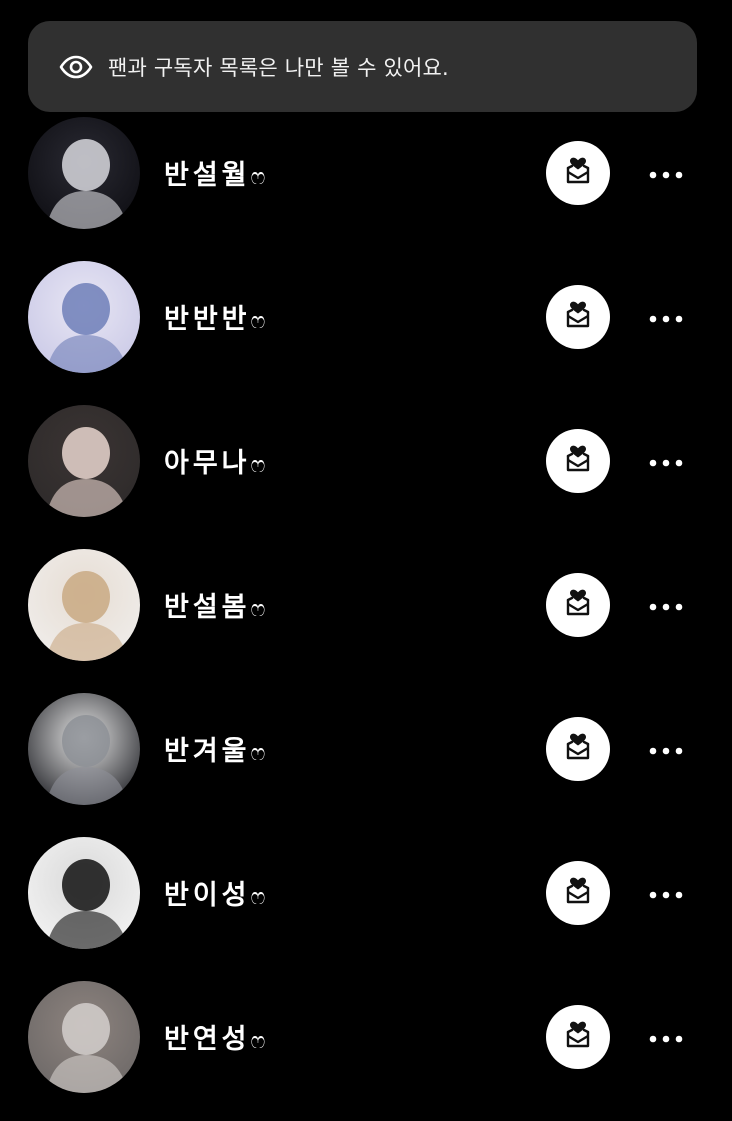  Describe the element at coordinates (366, 764) in the screenshot. I see `list-item: 반겨울ෆ` at that location.